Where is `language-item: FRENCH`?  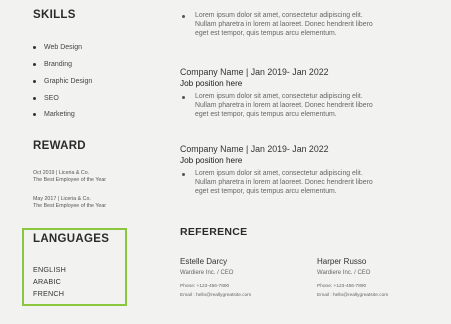
language-item: FRENCH is located at coordinates (49, 293).